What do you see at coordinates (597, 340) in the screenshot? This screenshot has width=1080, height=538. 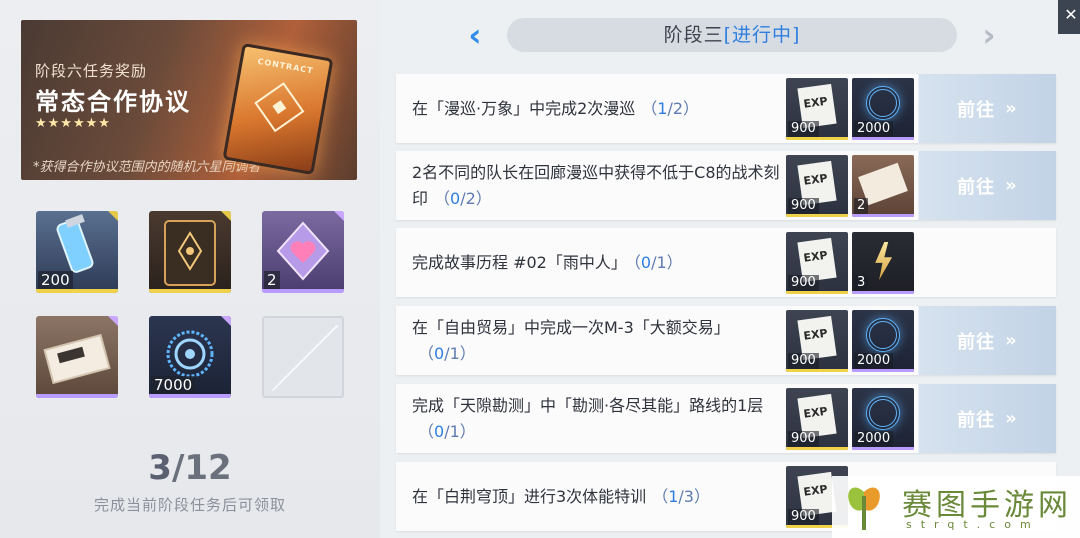 I see `task-description: 在「自由贸易」中完成一次M-3「大额交易」 （0/1）` at bounding box center [597, 340].